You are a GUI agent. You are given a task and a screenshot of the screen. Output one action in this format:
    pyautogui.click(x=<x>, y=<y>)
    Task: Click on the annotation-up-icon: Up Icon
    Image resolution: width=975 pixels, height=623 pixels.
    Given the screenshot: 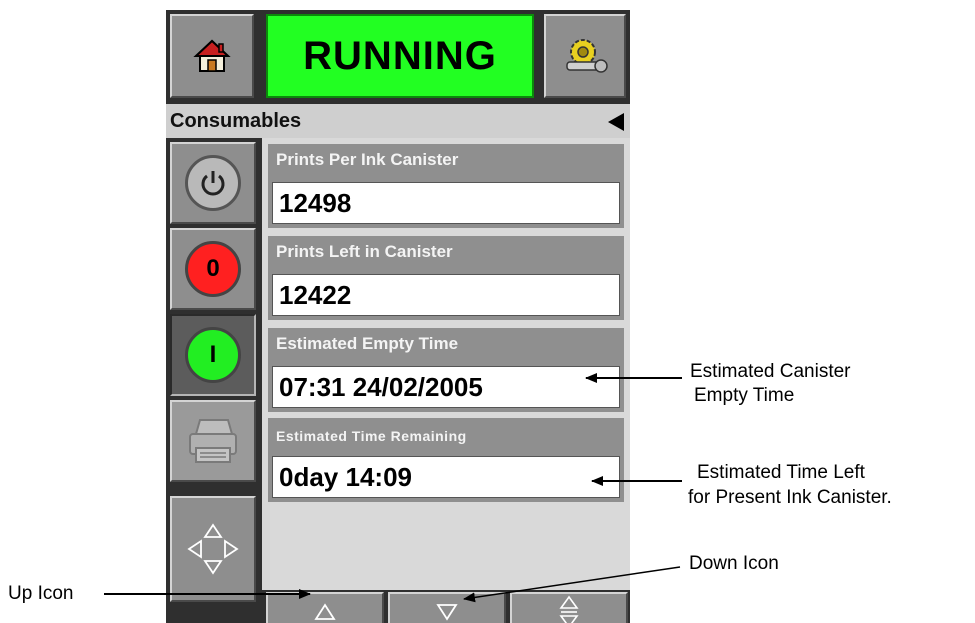 What is the action you would take?
    pyautogui.click(x=41, y=593)
    